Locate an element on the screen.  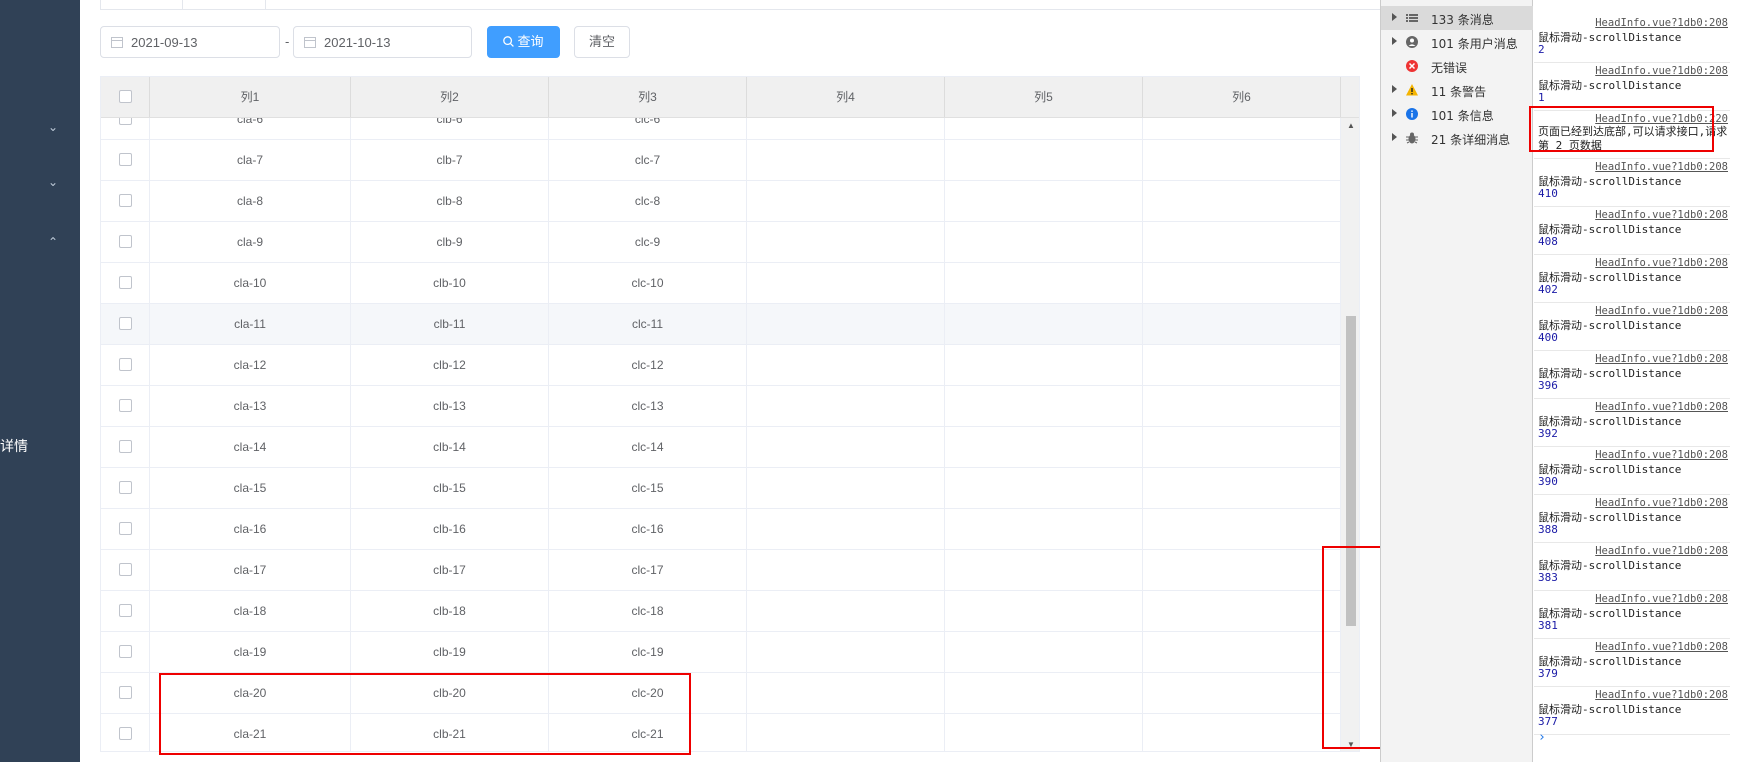
table-cell: cla-17 is located at coordinates (250, 570).